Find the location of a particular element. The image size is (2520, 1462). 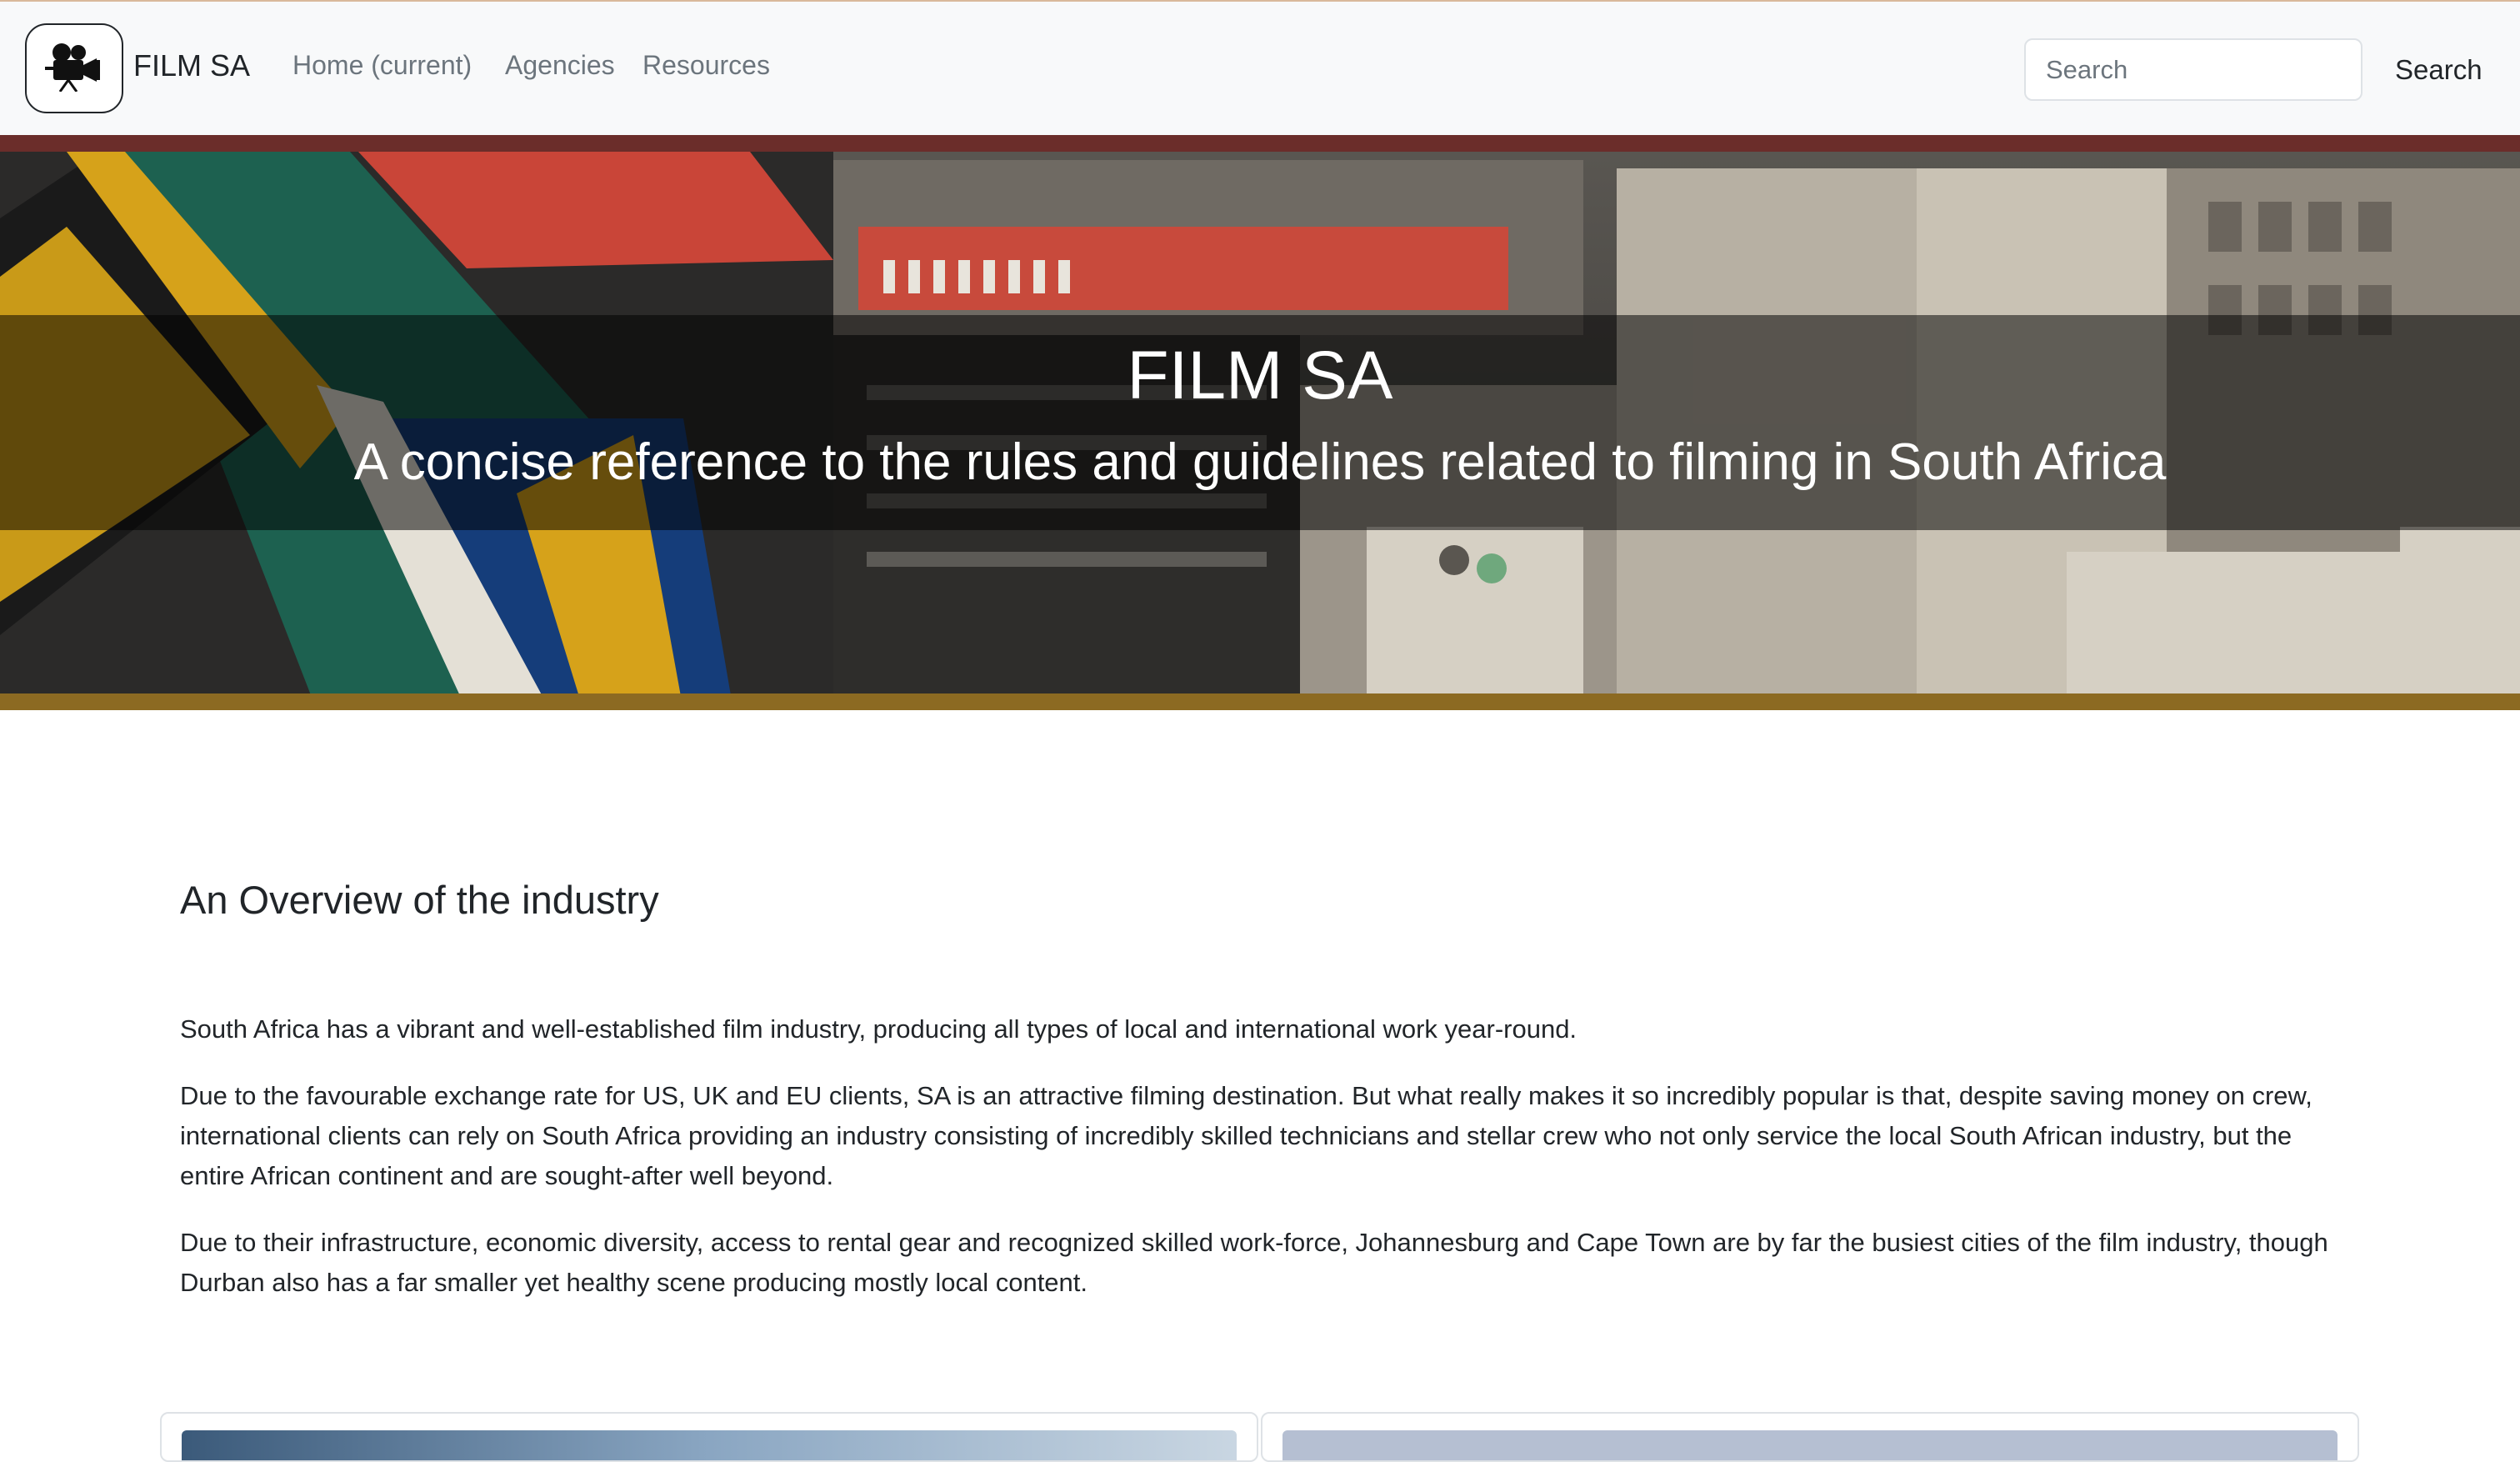

card-left-image is located at coordinates (709, 1445).